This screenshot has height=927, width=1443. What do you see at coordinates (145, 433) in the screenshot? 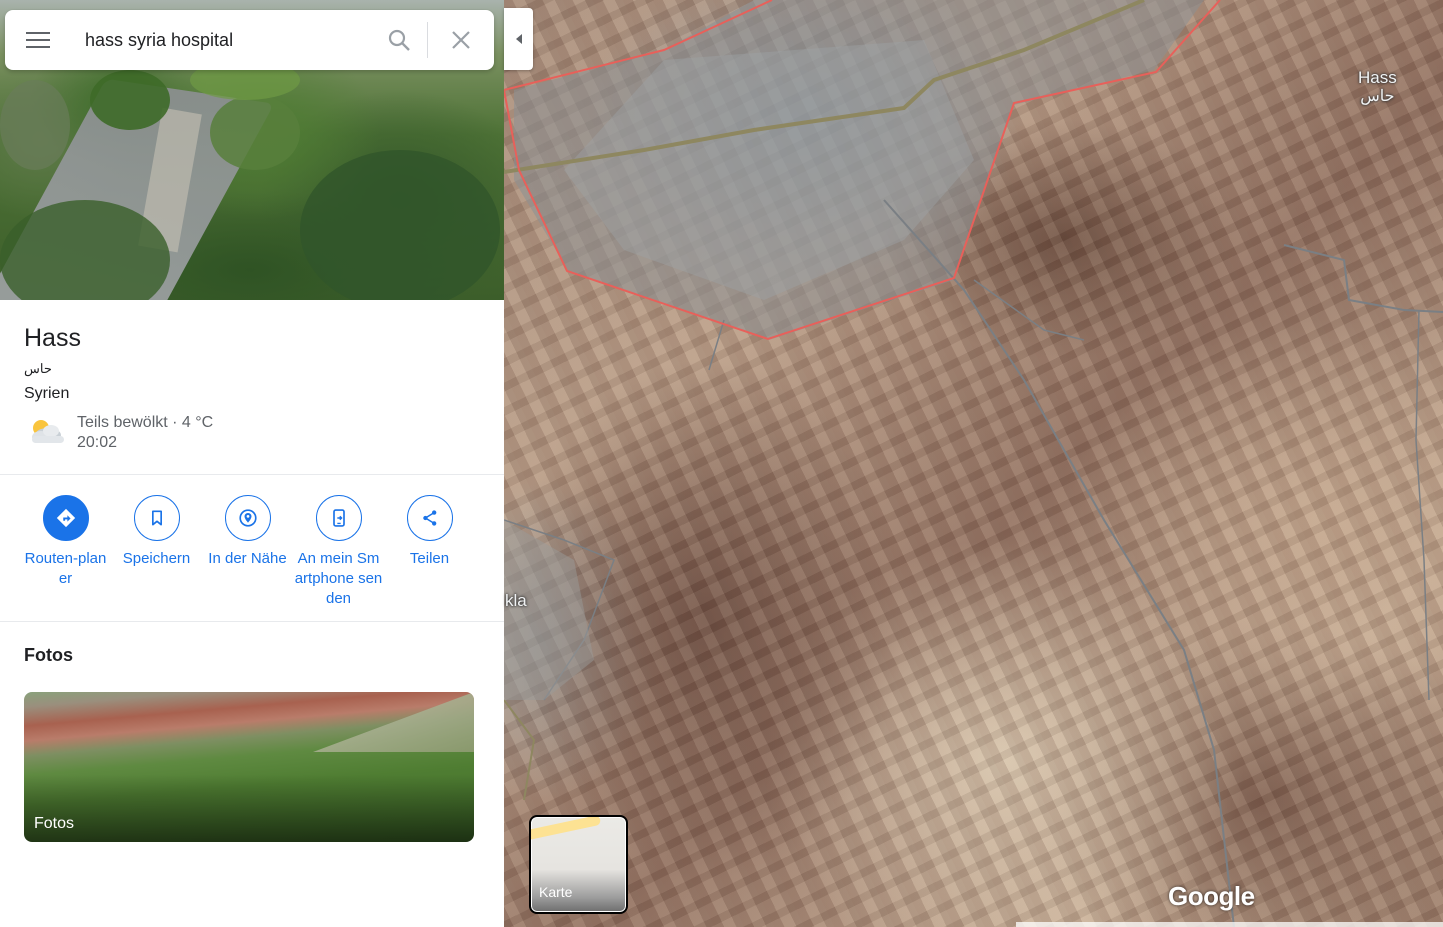
I see `weather-text: Teils bewölkt · 4 °C 20:02` at bounding box center [145, 433].